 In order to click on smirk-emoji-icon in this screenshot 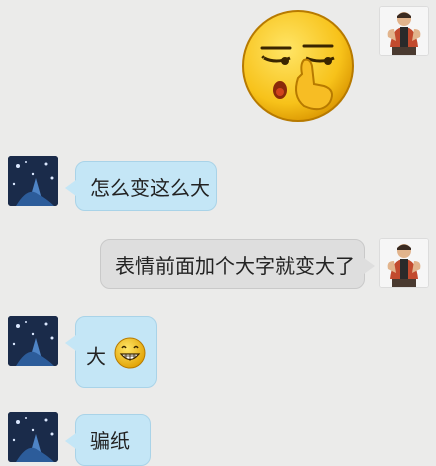, I will do `click(298, 66)`.